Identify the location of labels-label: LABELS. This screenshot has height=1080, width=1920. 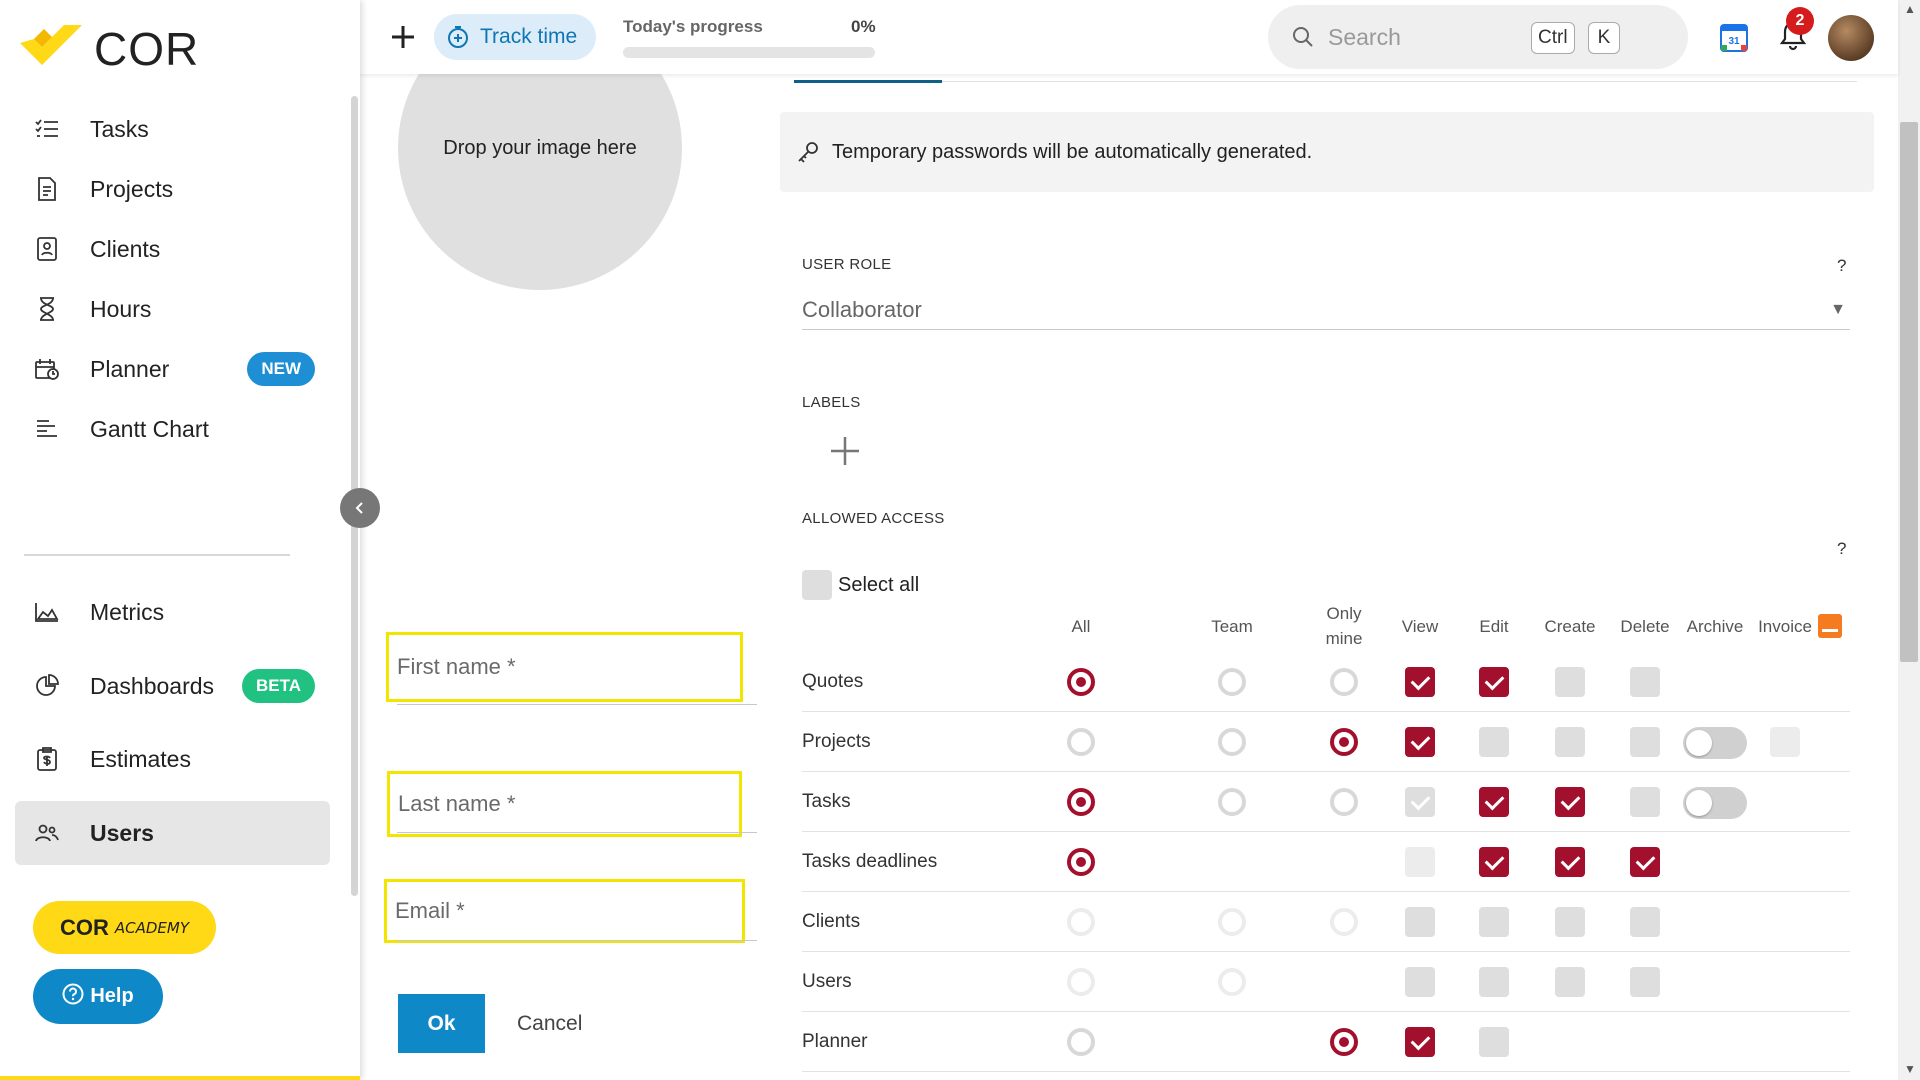
(831, 402).